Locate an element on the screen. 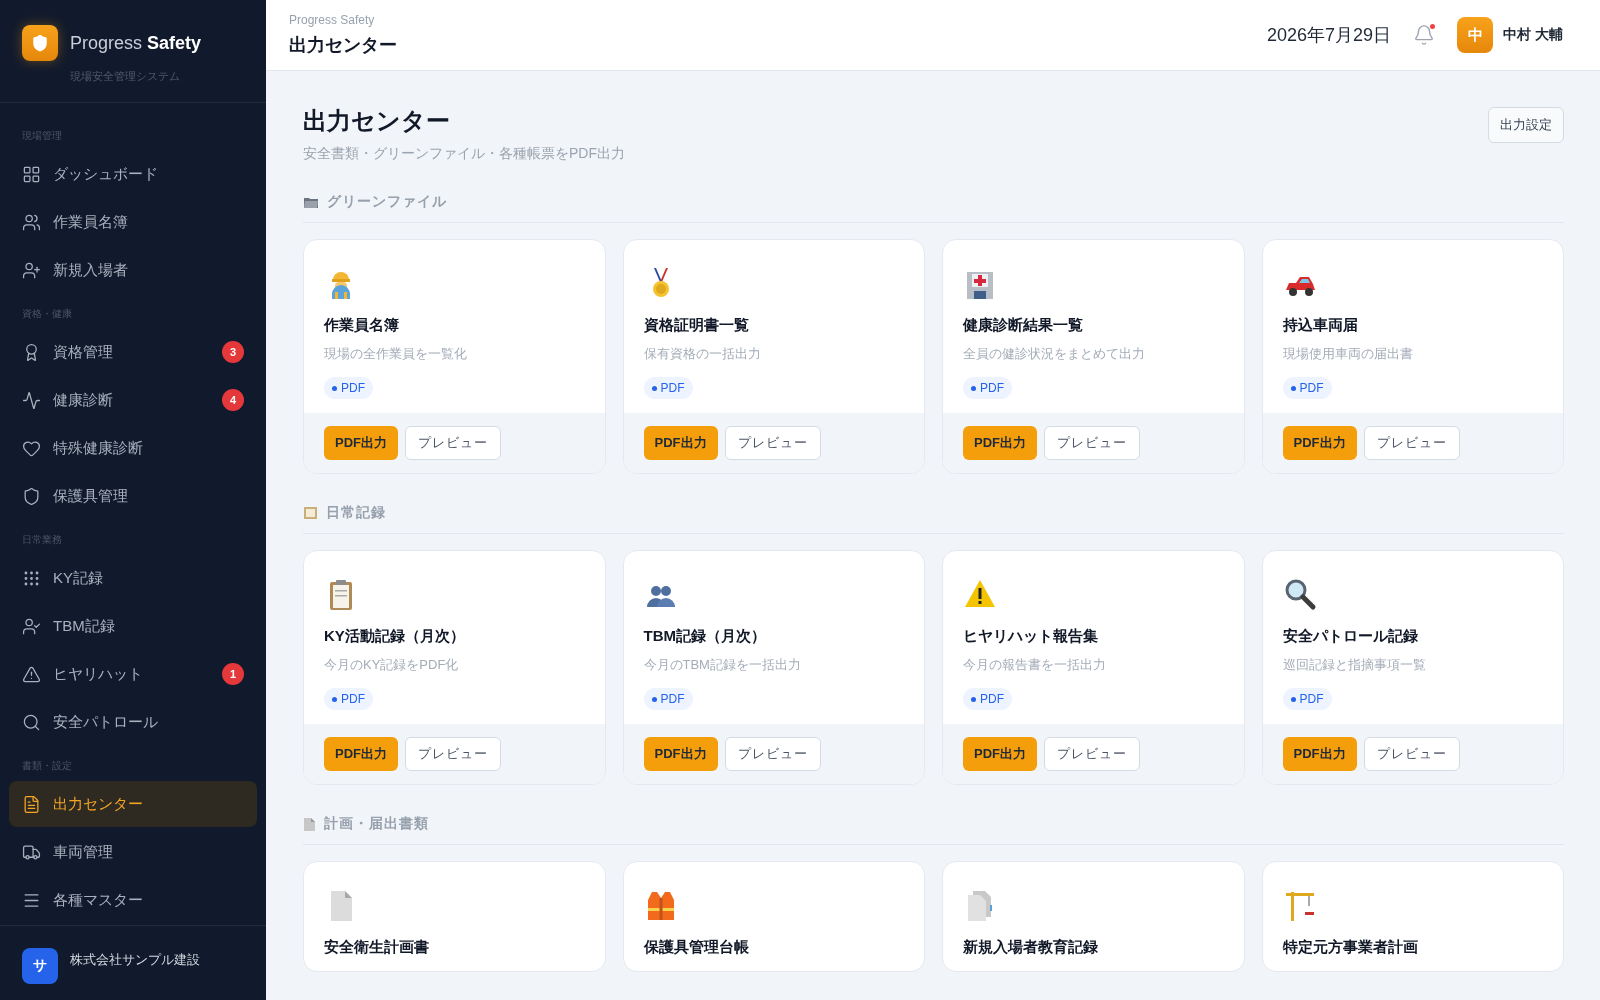 The image size is (1600, 1000). company-avatar: サ is located at coordinates (40, 966).